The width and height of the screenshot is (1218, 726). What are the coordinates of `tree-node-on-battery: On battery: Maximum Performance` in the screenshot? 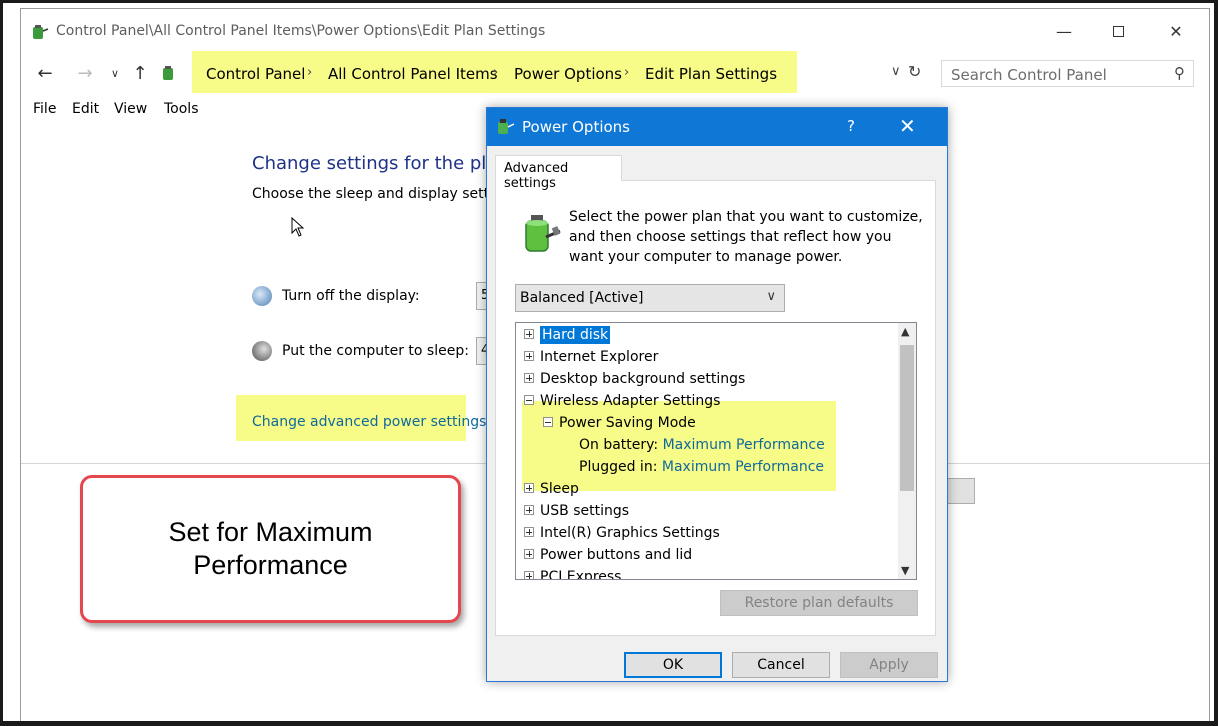 It's located at (702, 445).